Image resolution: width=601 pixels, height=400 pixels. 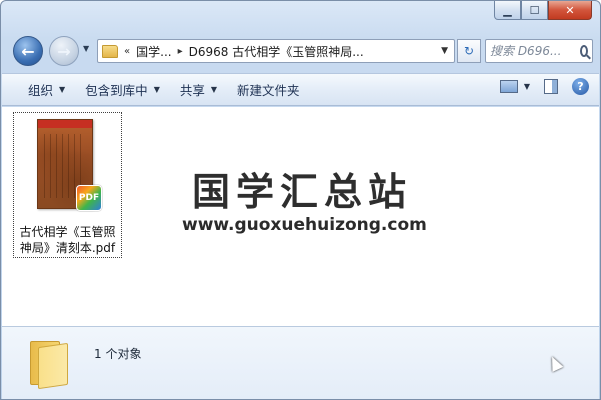 I want to click on arrow-right-icon: →, so click(x=64, y=51).